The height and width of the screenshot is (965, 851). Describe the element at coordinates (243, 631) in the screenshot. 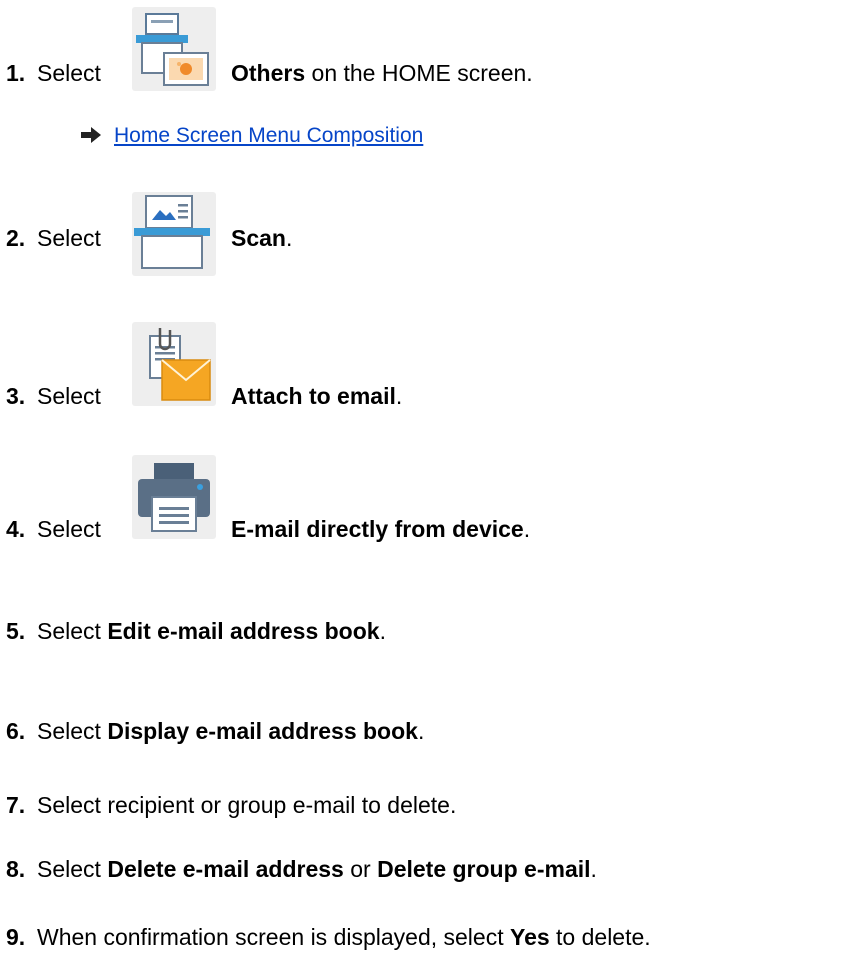

I see `step-bold-text: Edit e-mail address book` at that location.